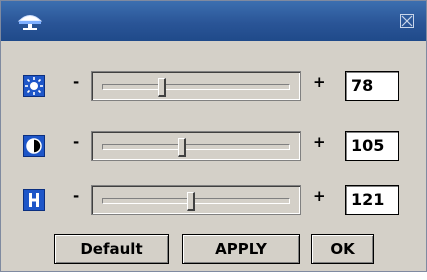  I want to click on contrast-icon, so click(34, 146).